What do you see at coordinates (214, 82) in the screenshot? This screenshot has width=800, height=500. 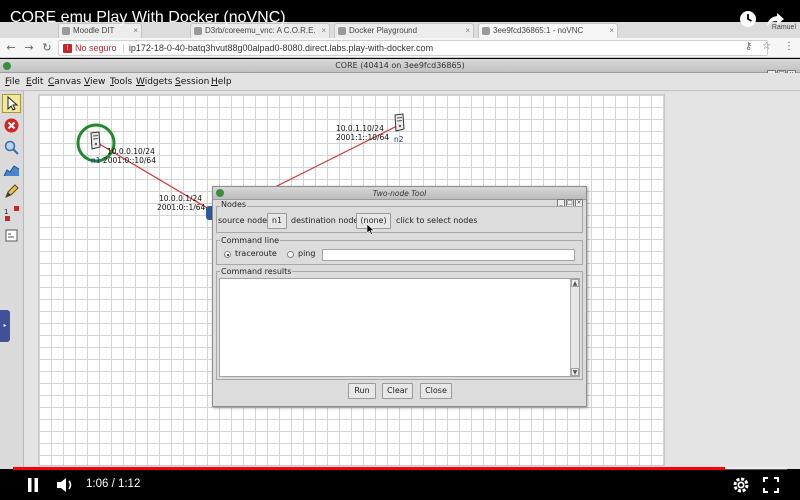 I see `menu-accel: H` at bounding box center [214, 82].